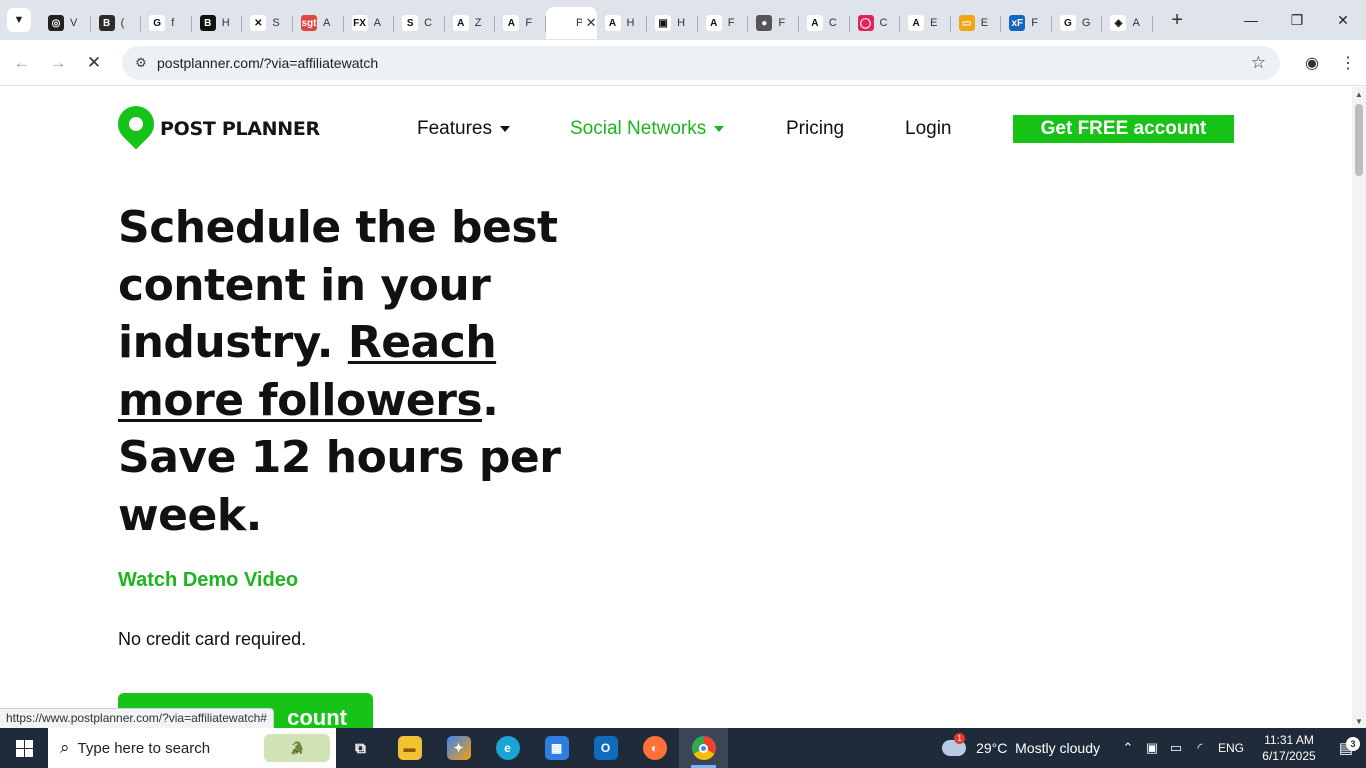  What do you see at coordinates (267, 63) in the screenshot?
I see `url-text: postplanner.com/?via=affiliatewatch` at bounding box center [267, 63].